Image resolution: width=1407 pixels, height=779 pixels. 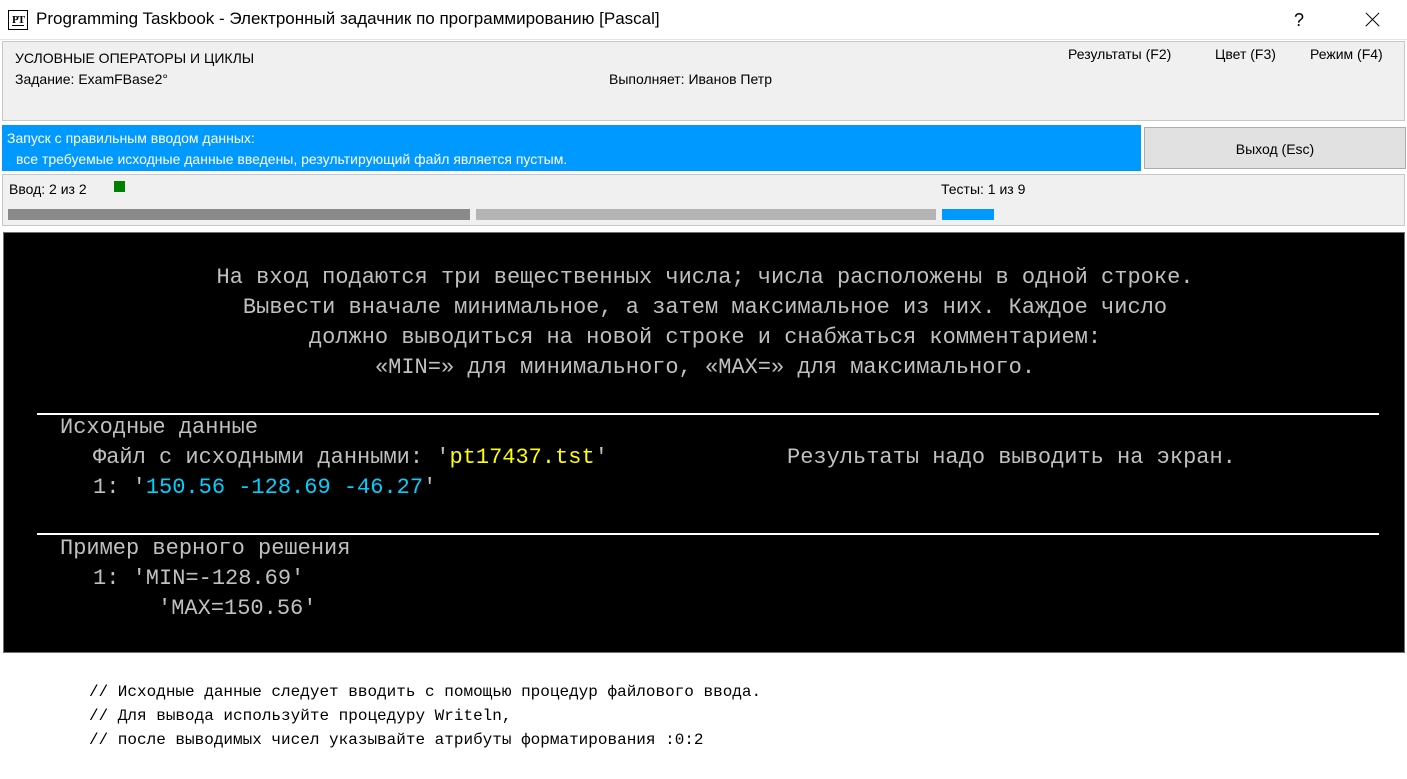 I want to click on example-line: 'MAX=150.56', so click(x=237, y=608).